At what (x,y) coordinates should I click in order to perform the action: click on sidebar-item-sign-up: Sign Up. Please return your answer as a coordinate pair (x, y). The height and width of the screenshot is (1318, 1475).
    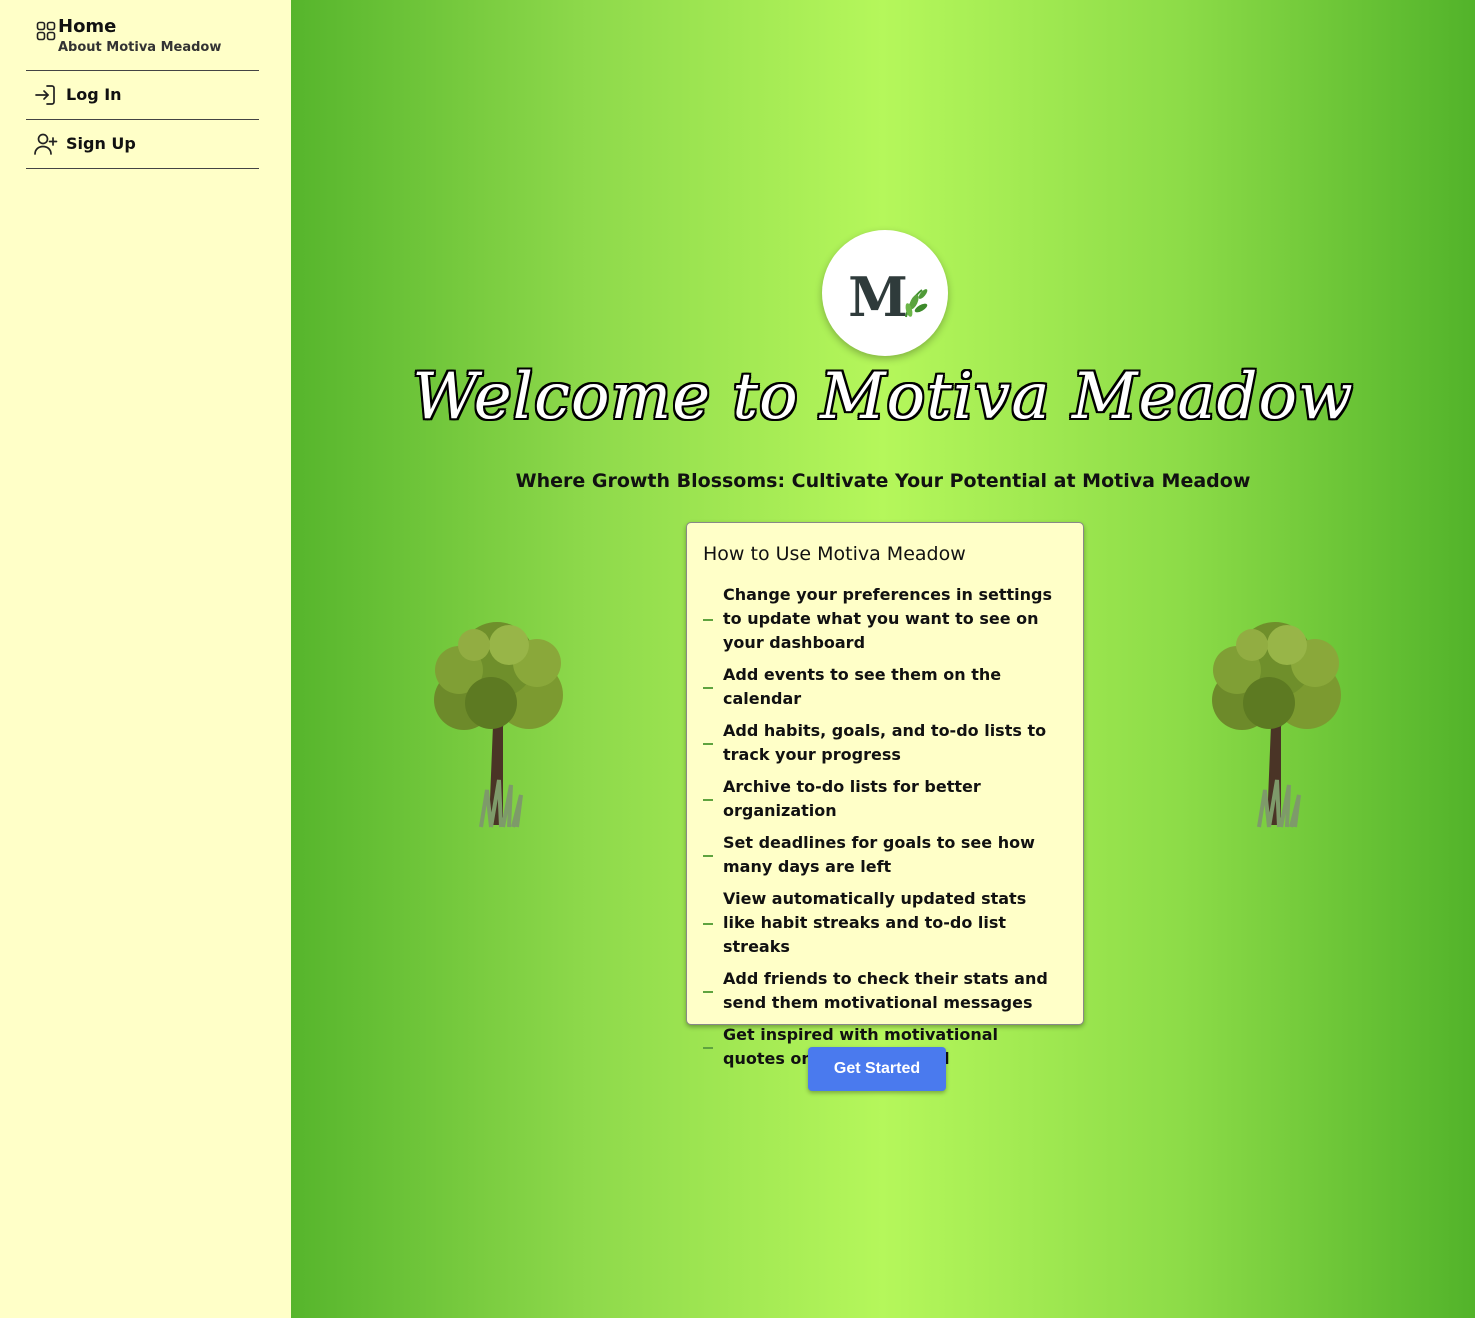
    Looking at the image, I should click on (142, 143).